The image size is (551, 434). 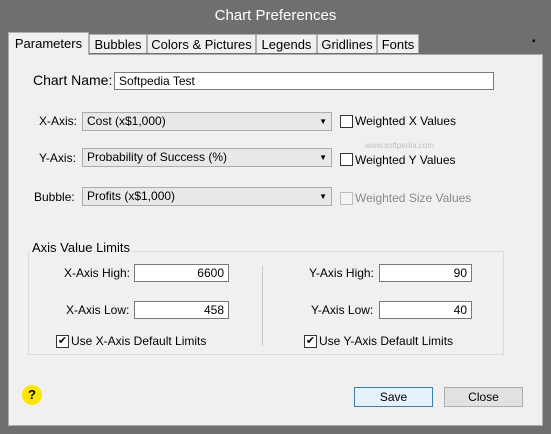 What do you see at coordinates (341, 273) in the screenshot?
I see `y-high-label: Y-Axis High:` at bounding box center [341, 273].